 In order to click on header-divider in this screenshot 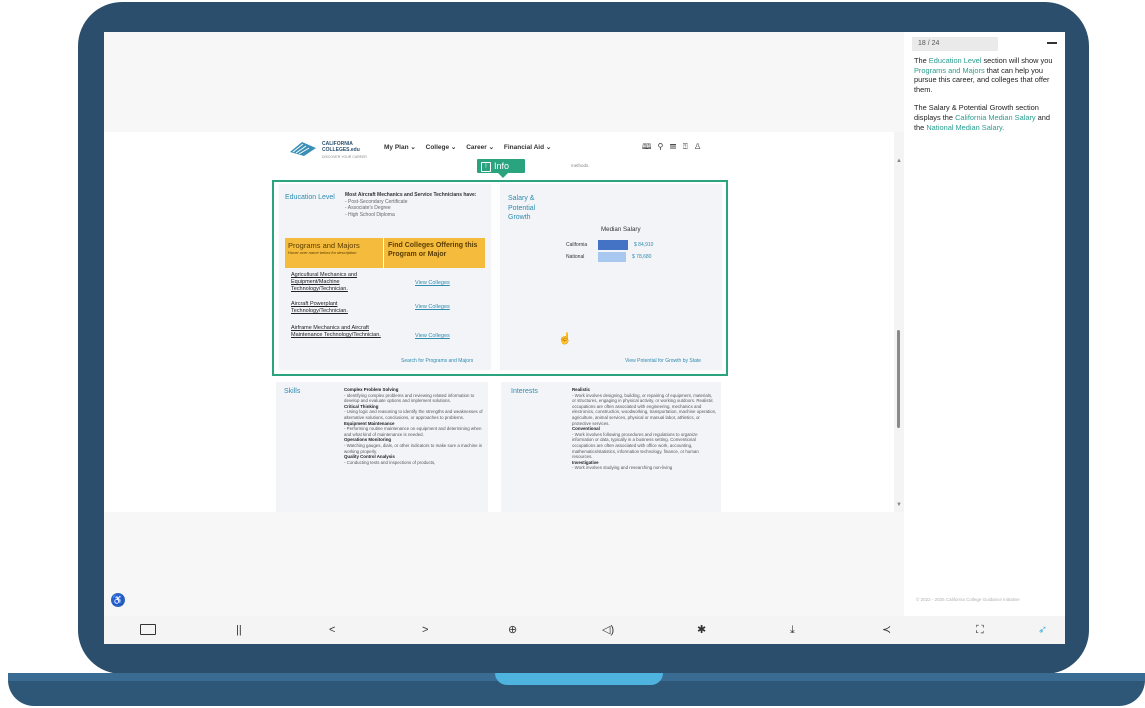, I will do `click(383, 253)`.